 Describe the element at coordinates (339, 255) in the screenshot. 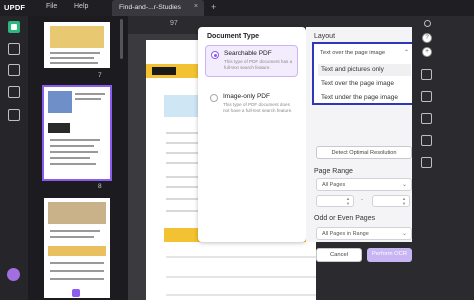

I see `cancel-button: Cancel` at that location.